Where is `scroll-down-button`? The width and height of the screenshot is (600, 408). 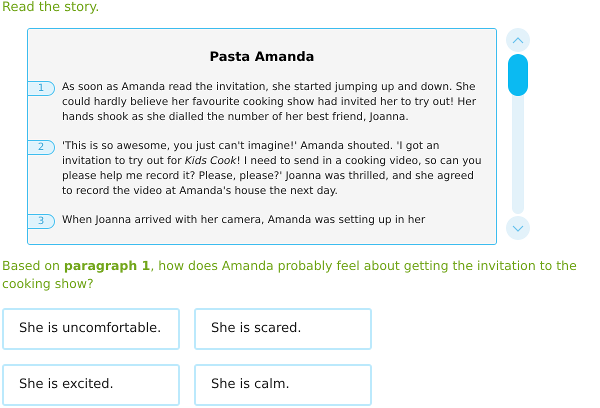
scroll-down-button is located at coordinates (518, 228).